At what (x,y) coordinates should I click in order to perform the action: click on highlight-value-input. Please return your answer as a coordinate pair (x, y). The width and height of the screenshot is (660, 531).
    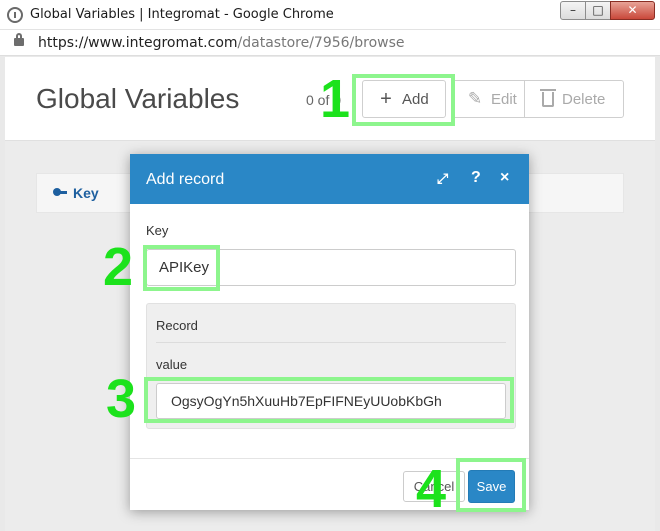
    Looking at the image, I should click on (329, 400).